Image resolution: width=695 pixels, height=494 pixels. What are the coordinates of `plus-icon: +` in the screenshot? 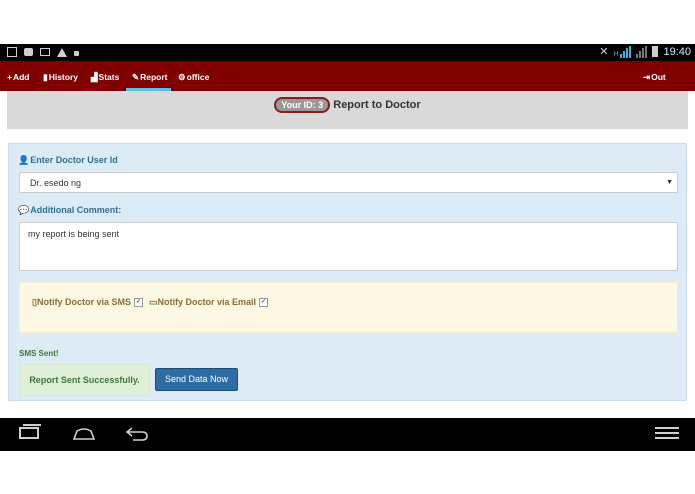 It's located at (9, 77).